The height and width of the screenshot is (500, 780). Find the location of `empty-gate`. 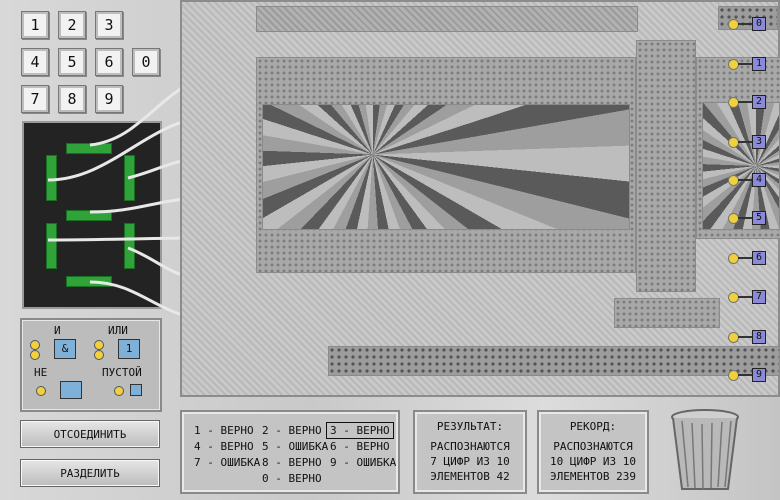

empty-gate is located at coordinates (129, 390).